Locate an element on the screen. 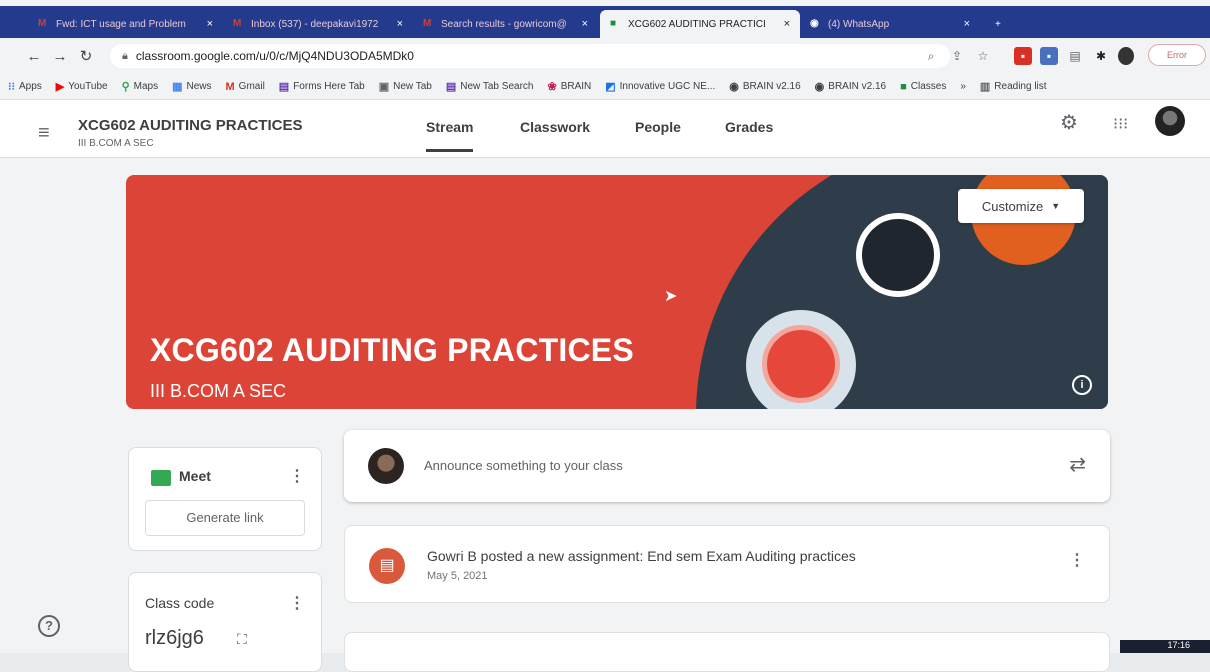 Image resolution: width=1210 pixels, height=672 pixels. announce-placeholder: Announce something to your class is located at coordinates (523, 465).